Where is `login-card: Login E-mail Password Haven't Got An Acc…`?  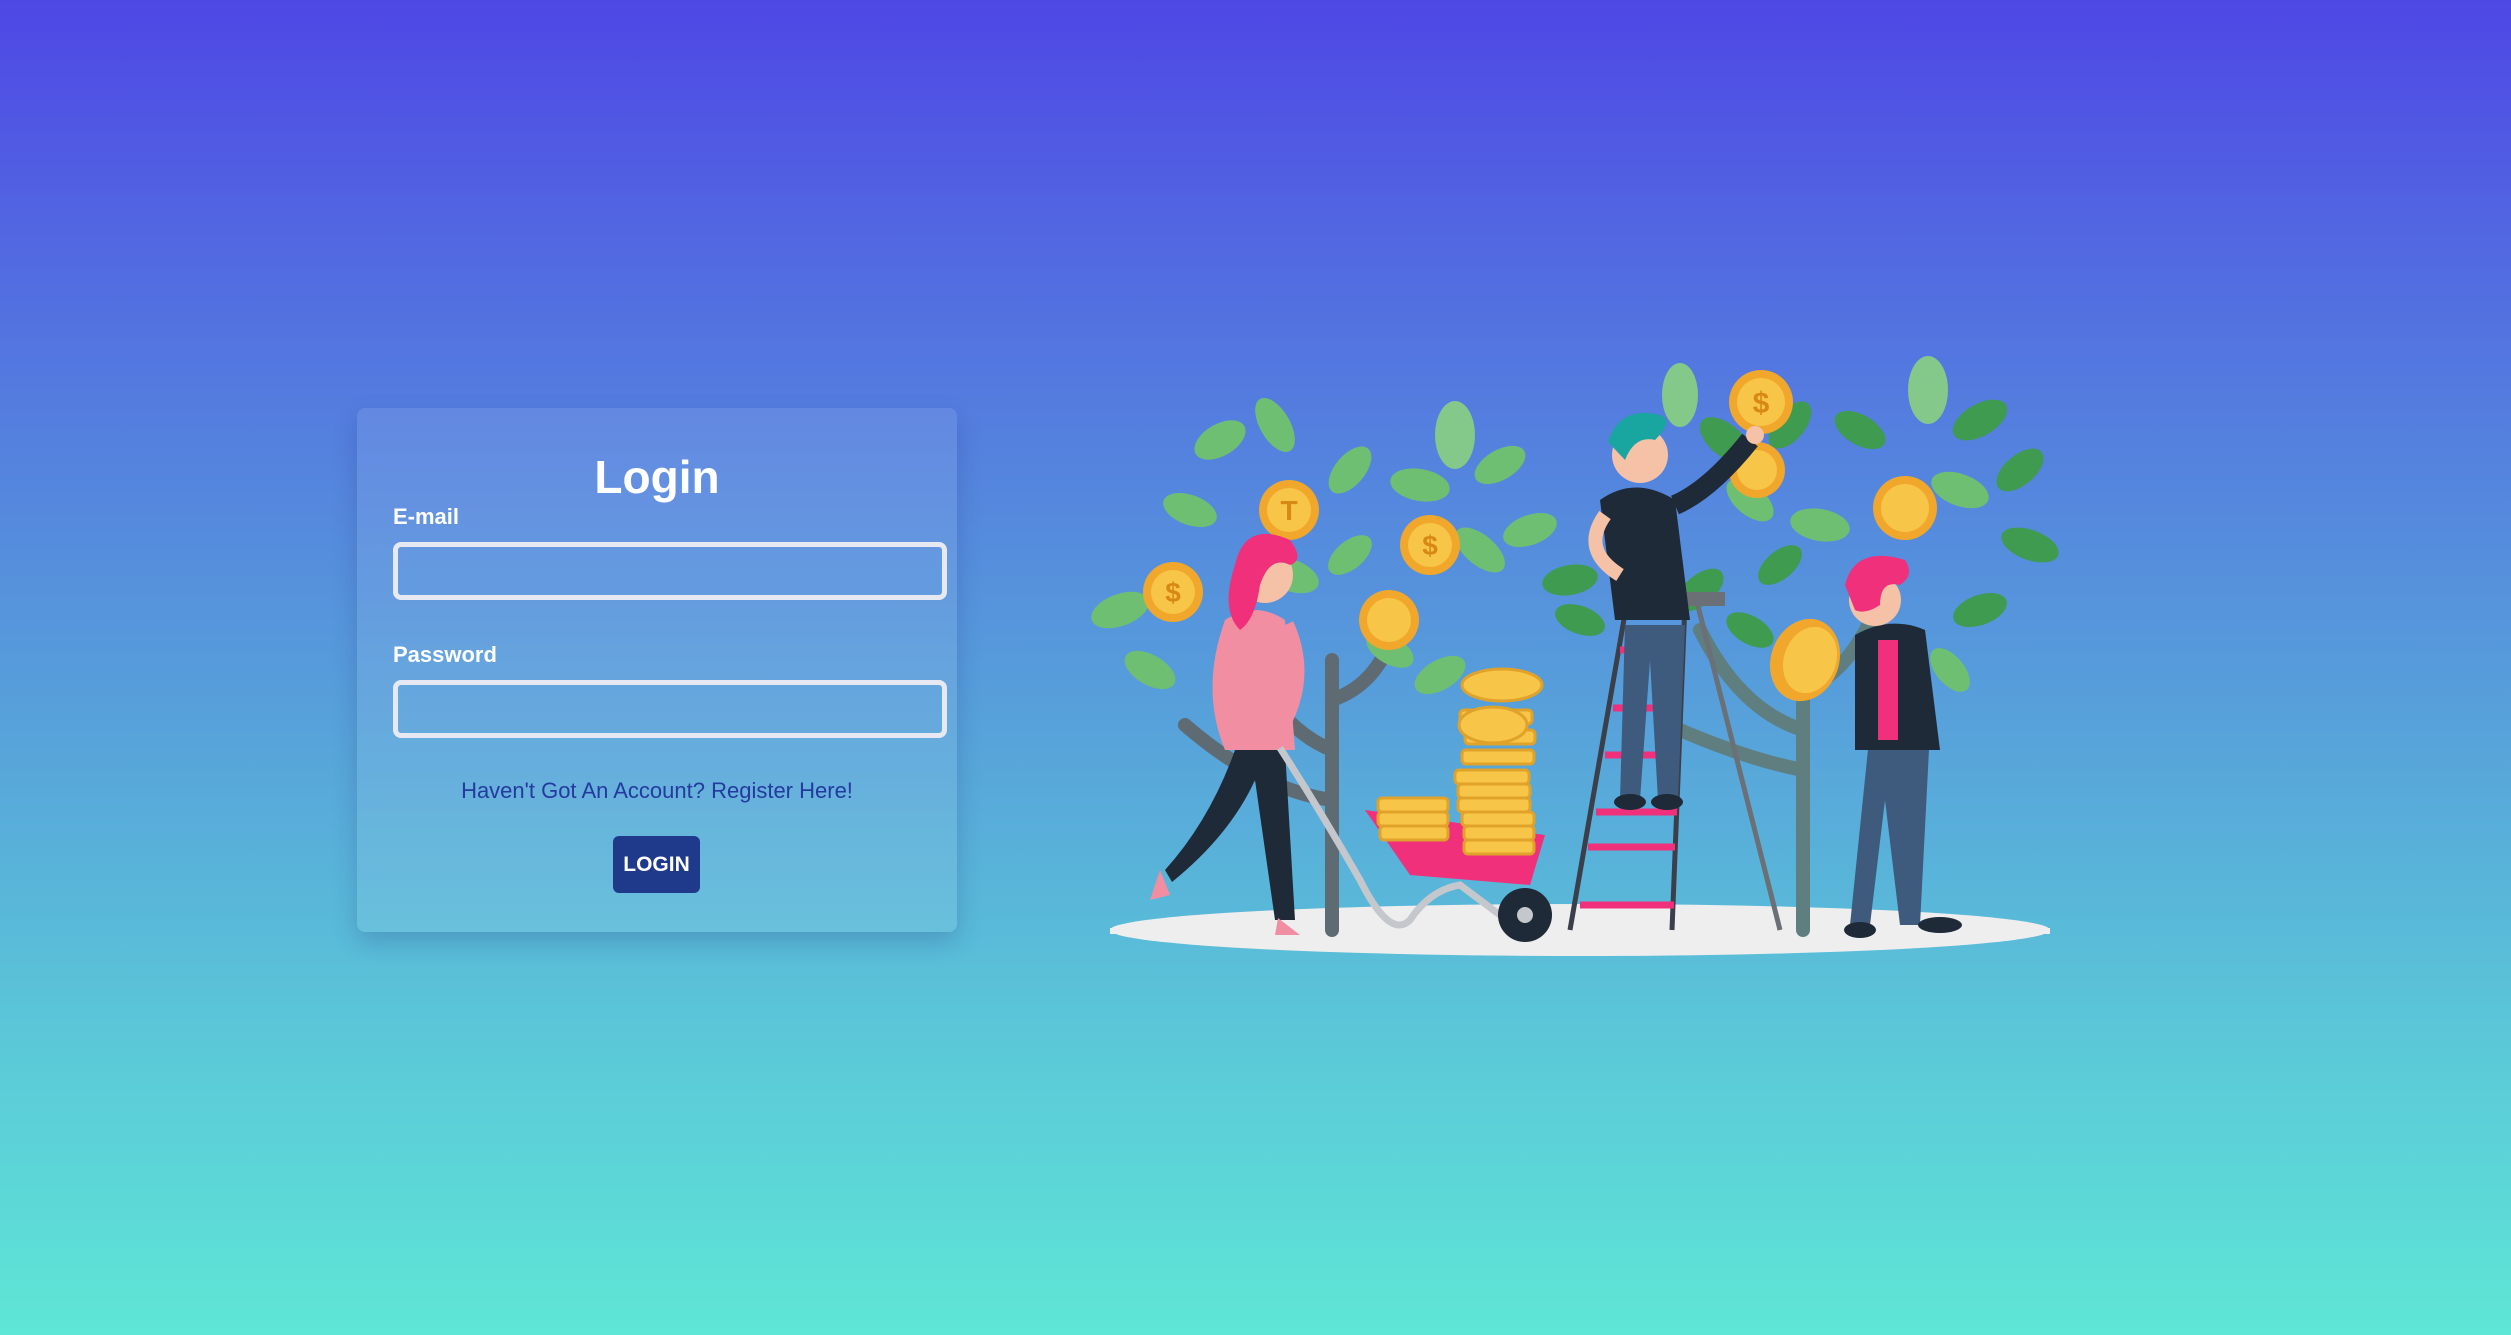
login-card: Login E-mail Password Haven't Got An Acc… is located at coordinates (657, 670).